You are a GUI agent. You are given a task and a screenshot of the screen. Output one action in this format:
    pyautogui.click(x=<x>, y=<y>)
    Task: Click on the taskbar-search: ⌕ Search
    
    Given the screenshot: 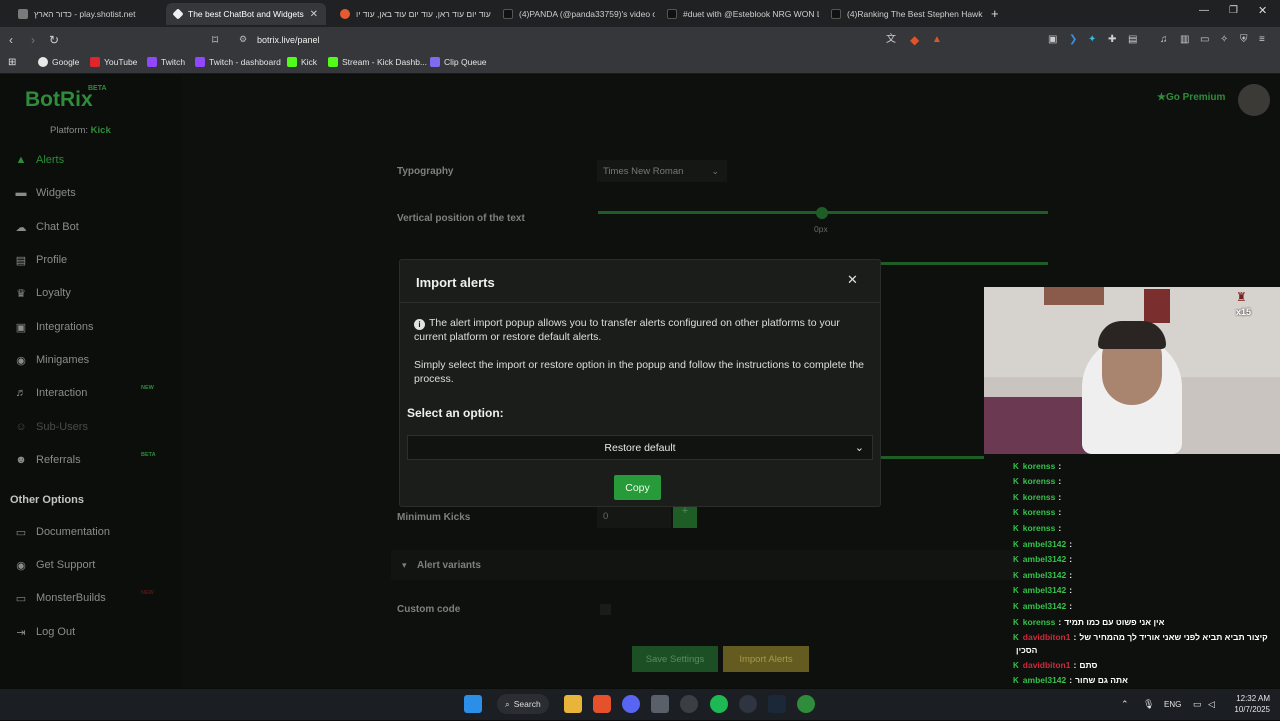 What is the action you would take?
    pyautogui.click(x=523, y=704)
    